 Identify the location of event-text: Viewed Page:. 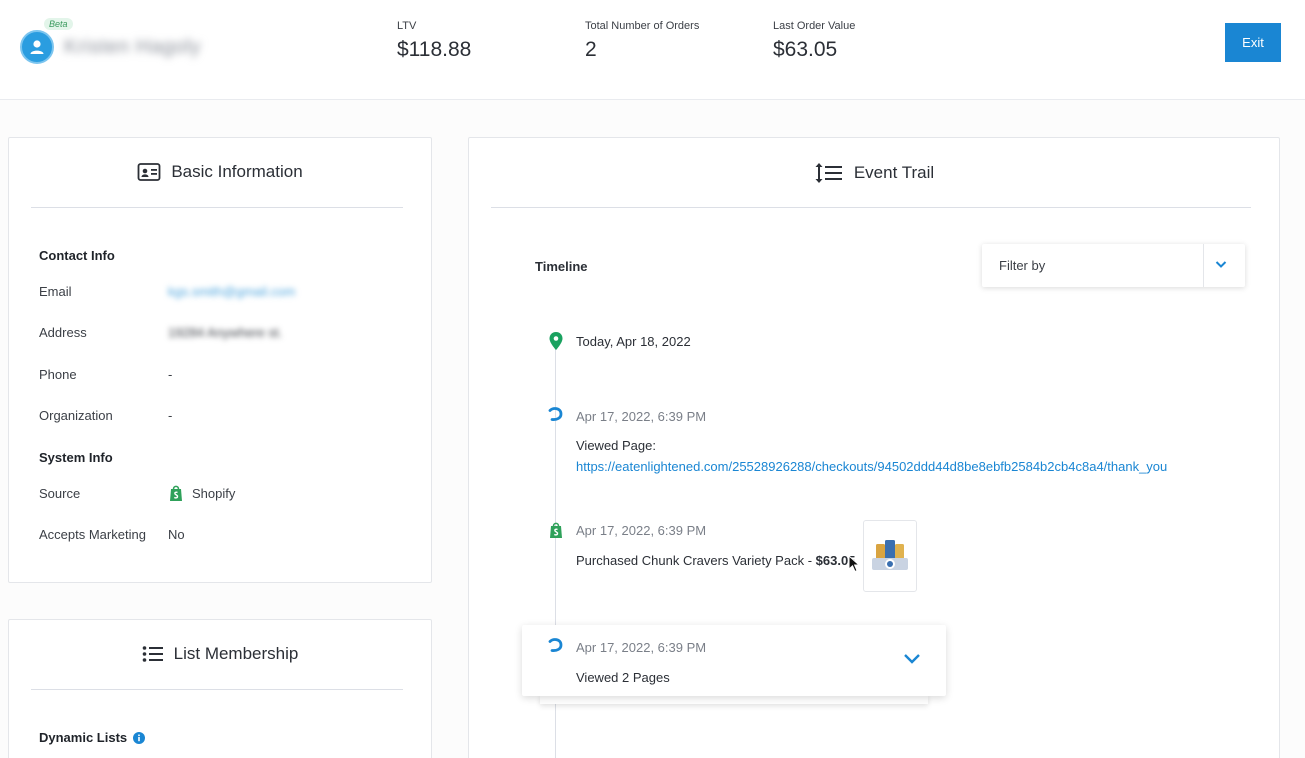
(616, 445).